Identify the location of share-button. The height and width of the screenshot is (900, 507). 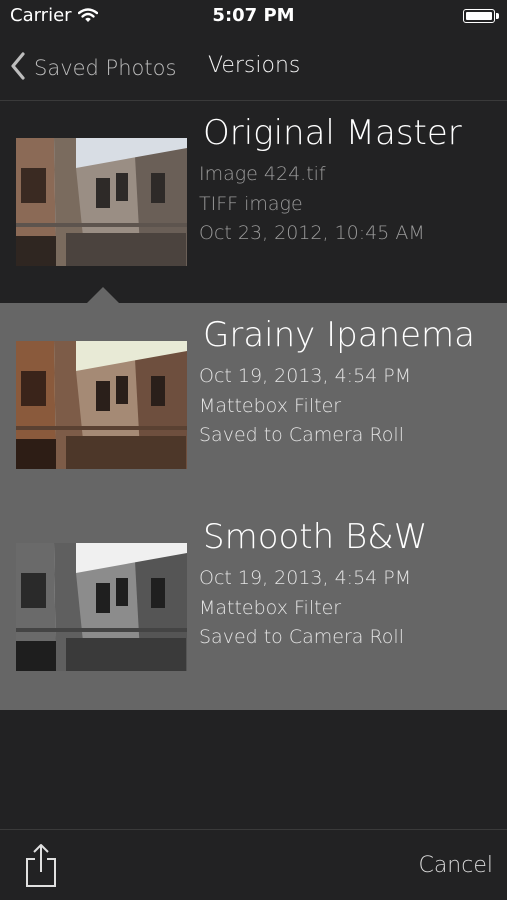
(41, 865).